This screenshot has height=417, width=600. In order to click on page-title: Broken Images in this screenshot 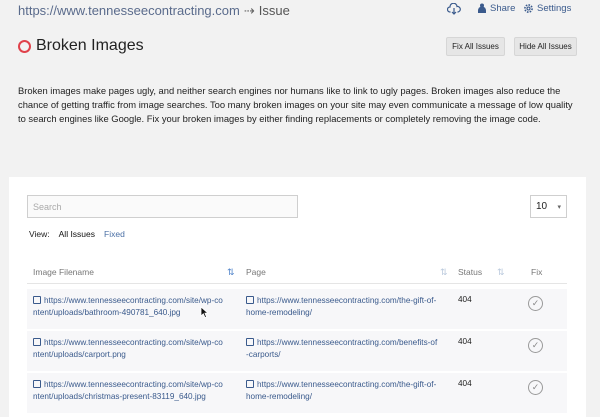, I will do `click(90, 45)`.